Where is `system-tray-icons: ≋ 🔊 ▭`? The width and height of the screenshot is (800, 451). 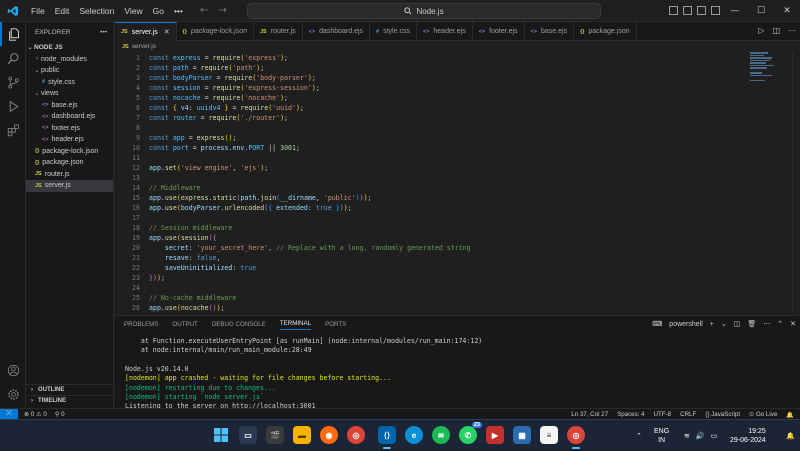
system-tray-icons: ≋ 🔊 ▭ is located at coordinates (700, 435).